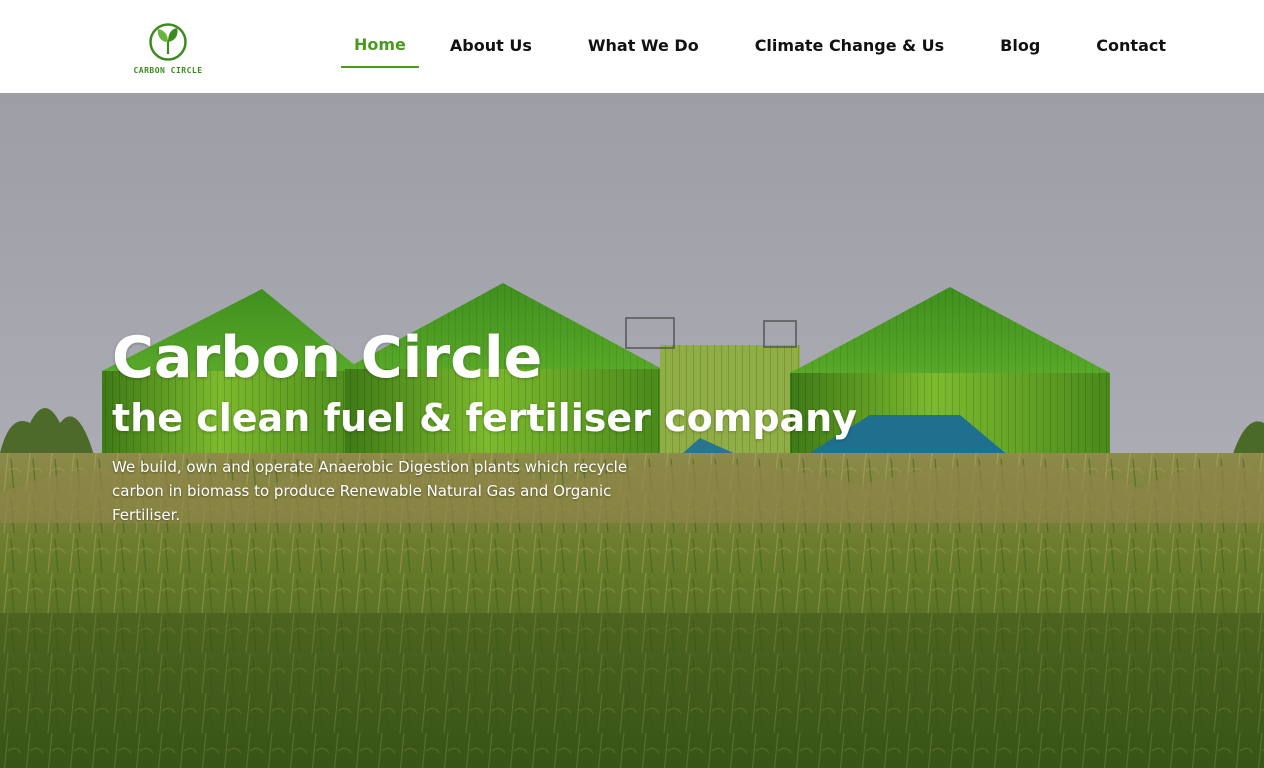 This screenshot has height=768, width=1264. I want to click on leaf-circle-icon, so click(168, 42).